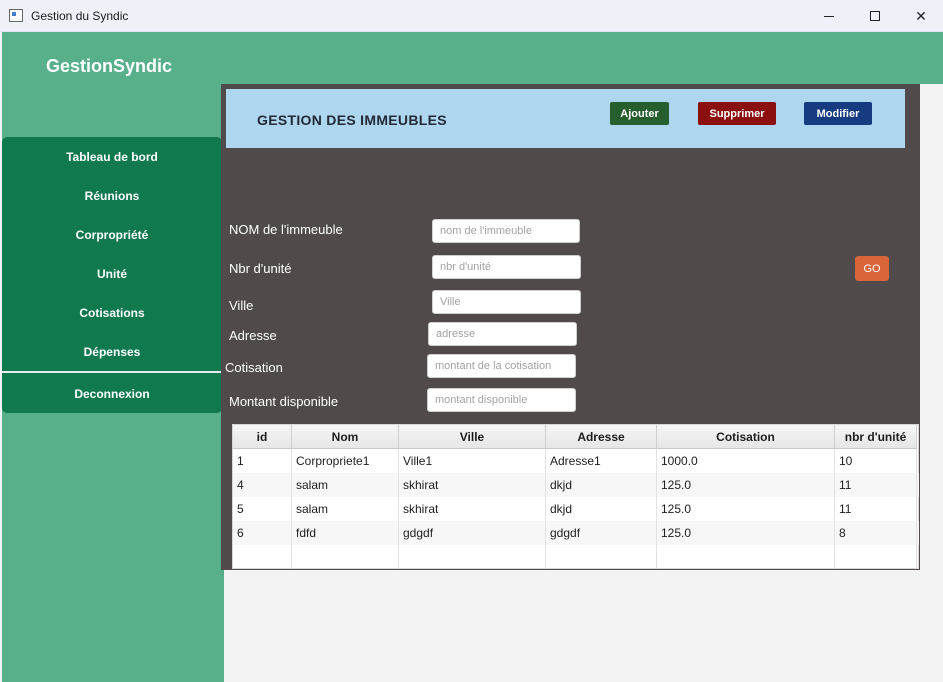  I want to click on contribution-label: Cotisation, so click(254, 367).